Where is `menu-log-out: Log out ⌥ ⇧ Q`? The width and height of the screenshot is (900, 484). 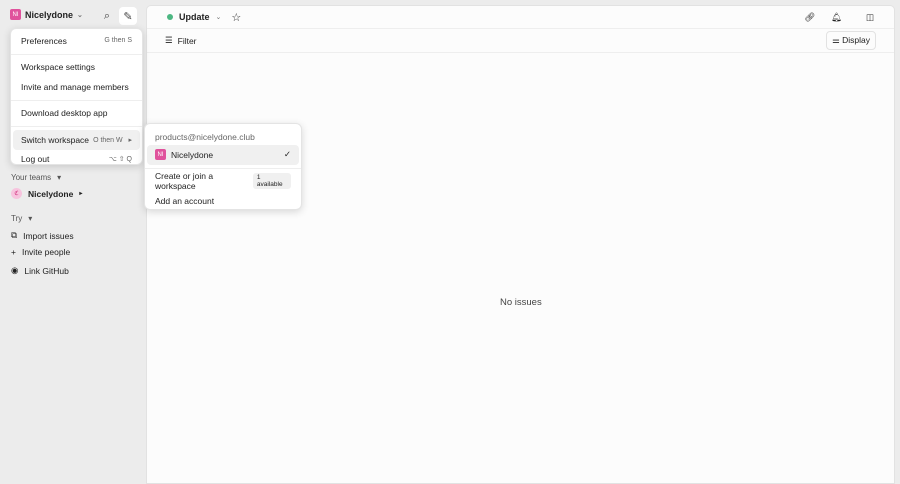
menu-log-out: Log out ⌥ ⇧ Q is located at coordinates (76, 160).